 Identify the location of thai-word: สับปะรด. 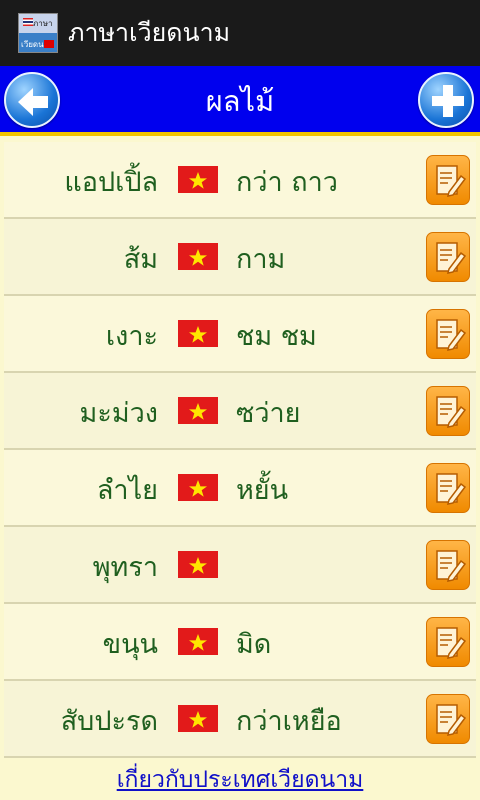
(109, 721).